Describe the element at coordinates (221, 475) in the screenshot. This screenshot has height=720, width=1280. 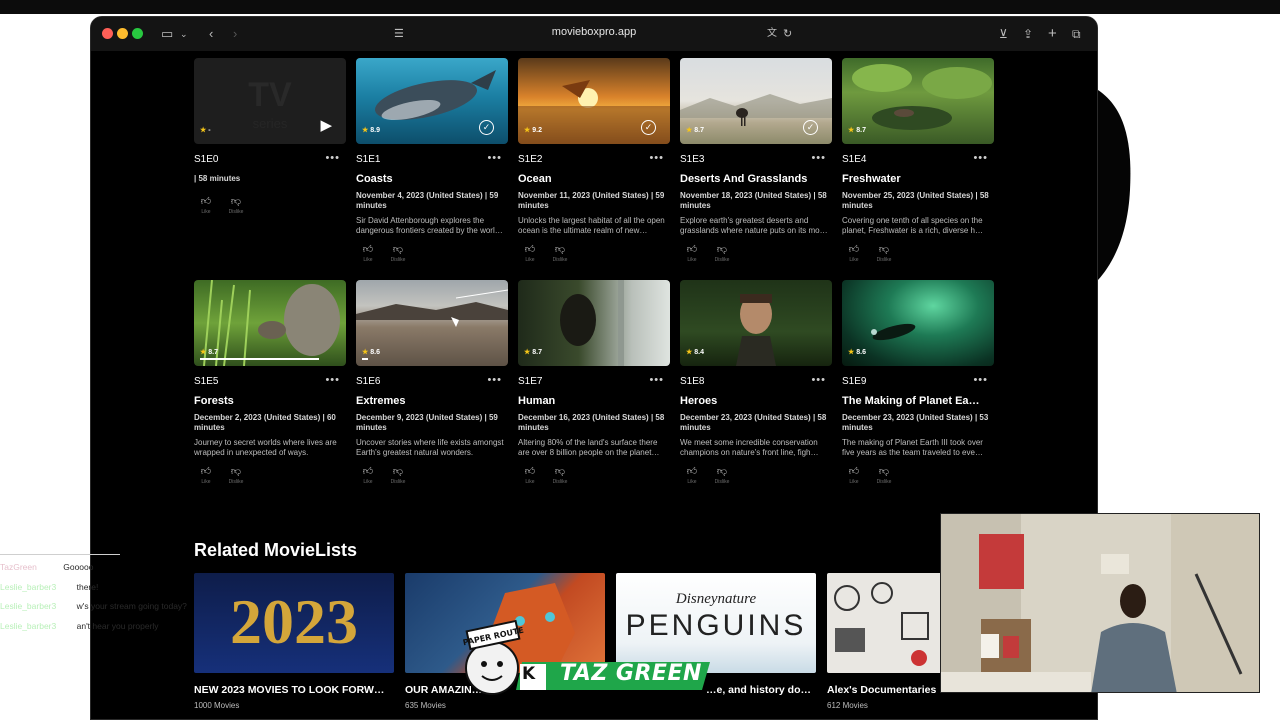
I see `rating-buttons: 👍︎ Like 👎︎ Dislike` at that location.